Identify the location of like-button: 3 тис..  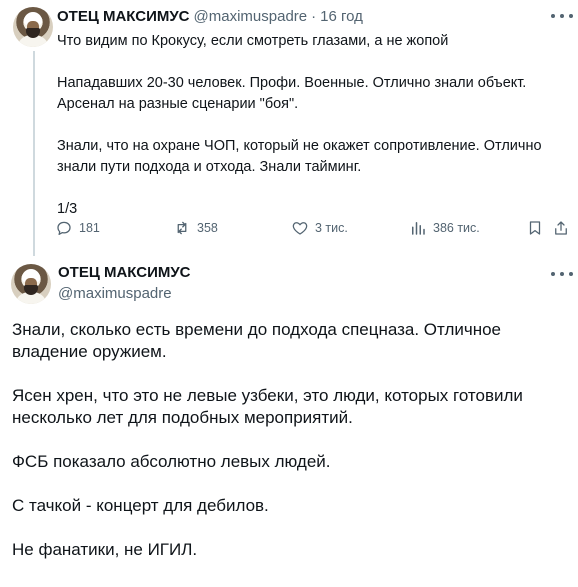
(319, 228).